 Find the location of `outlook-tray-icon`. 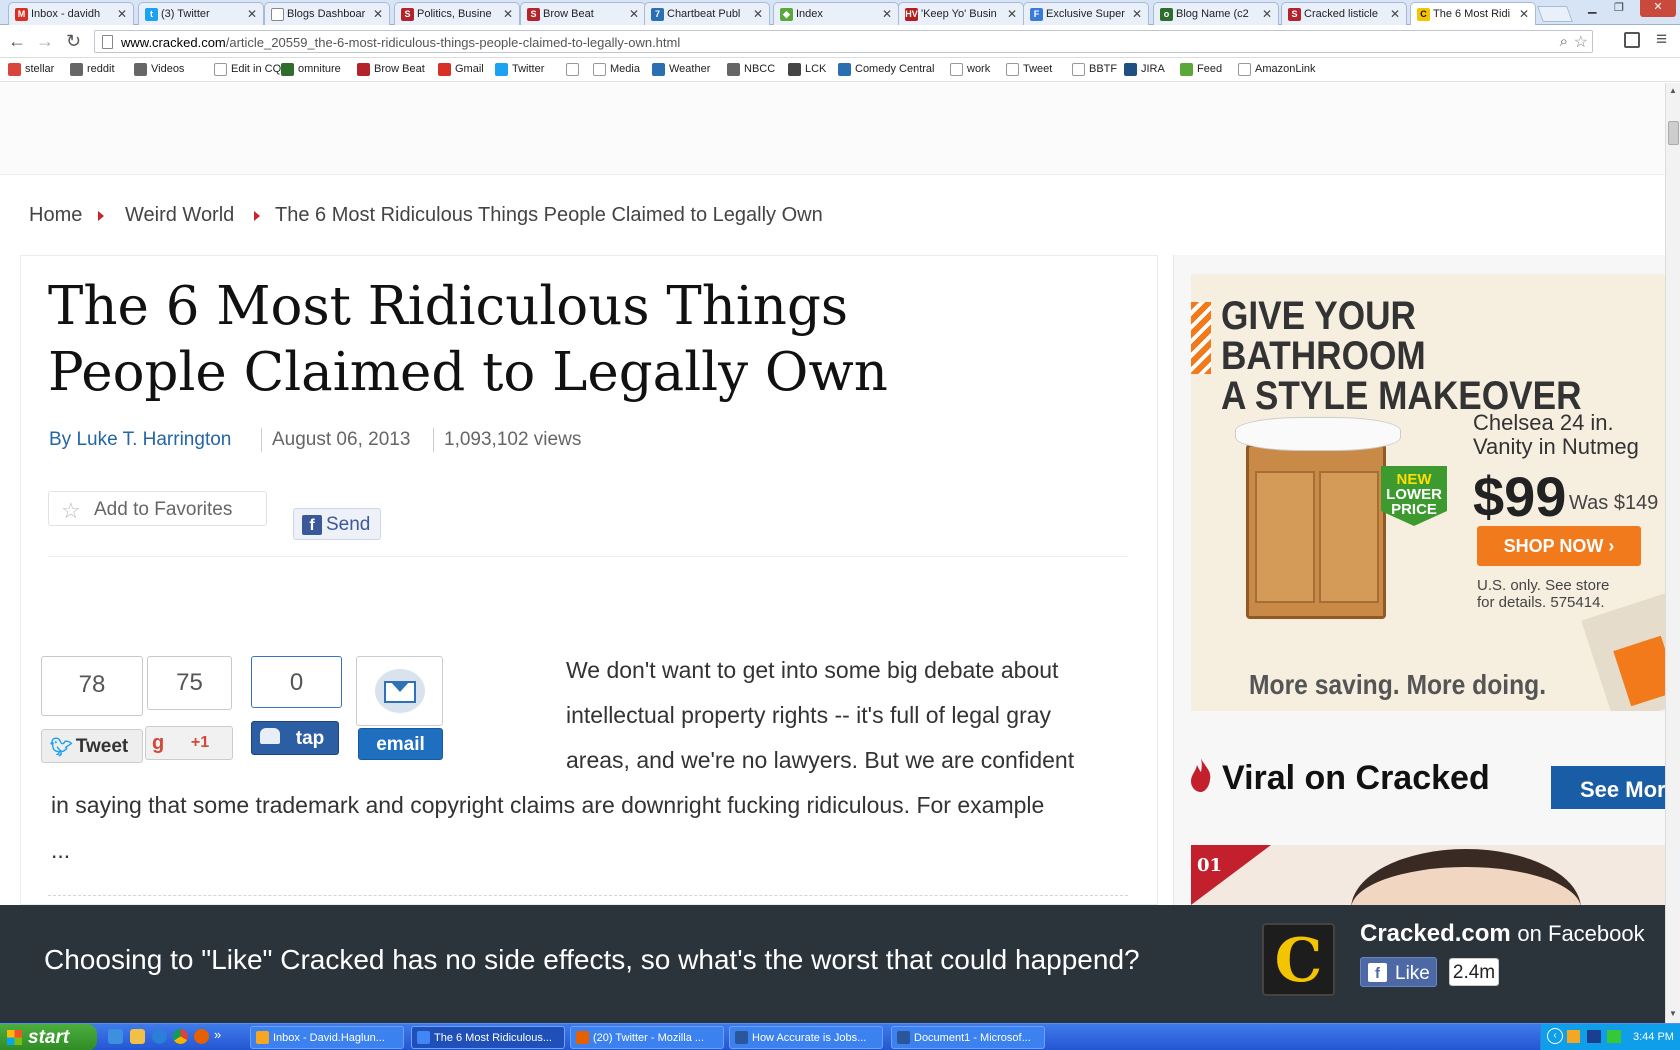

outlook-tray-icon is located at coordinates (1573, 1036).